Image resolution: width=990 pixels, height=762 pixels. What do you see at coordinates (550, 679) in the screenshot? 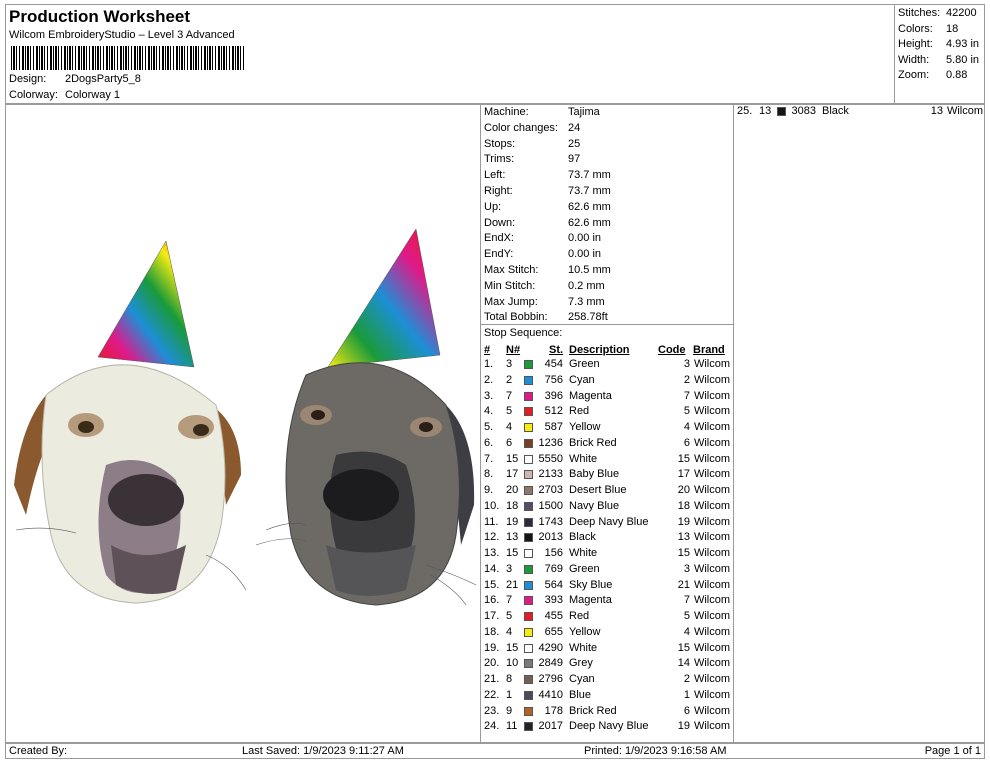
I see `stitch-count: 2796` at bounding box center [550, 679].